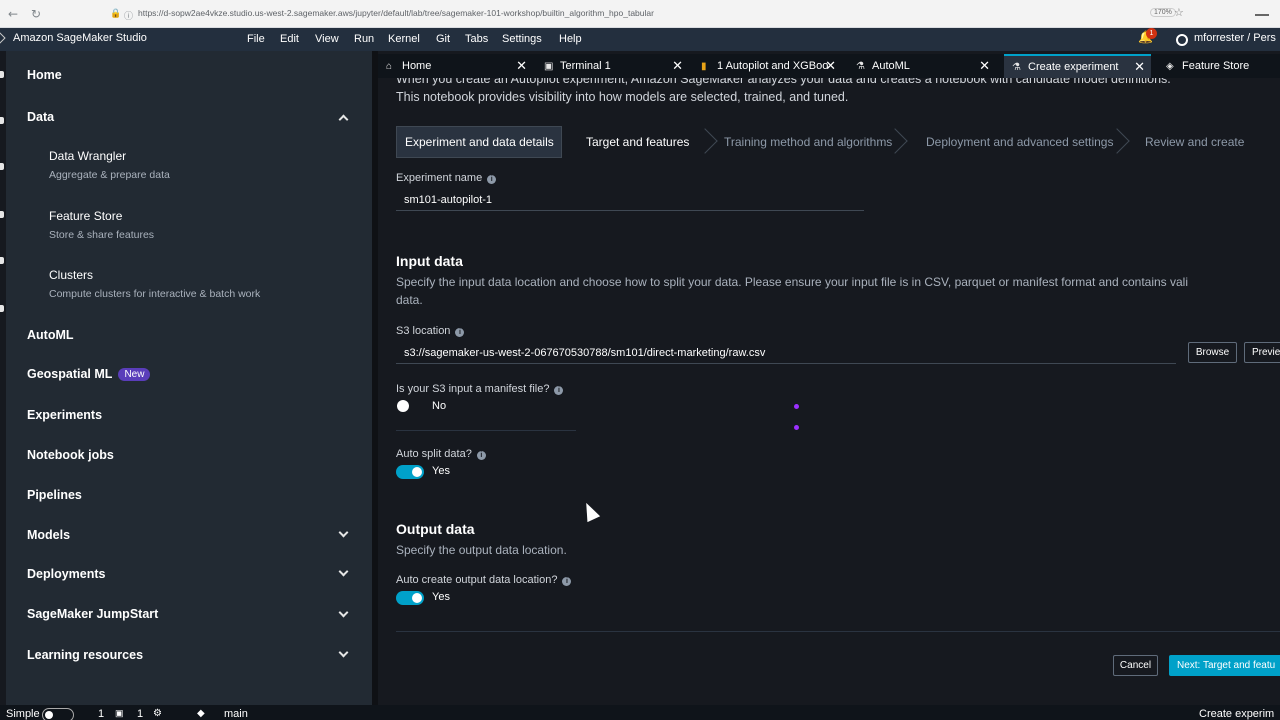 This screenshot has height=720, width=1280. Describe the element at coordinates (102, 235) in the screenshot. I see `sidebar-item-desc: Store & share features` at that location.